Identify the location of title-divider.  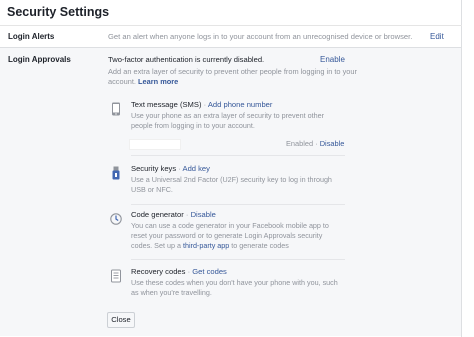
(231, 25).